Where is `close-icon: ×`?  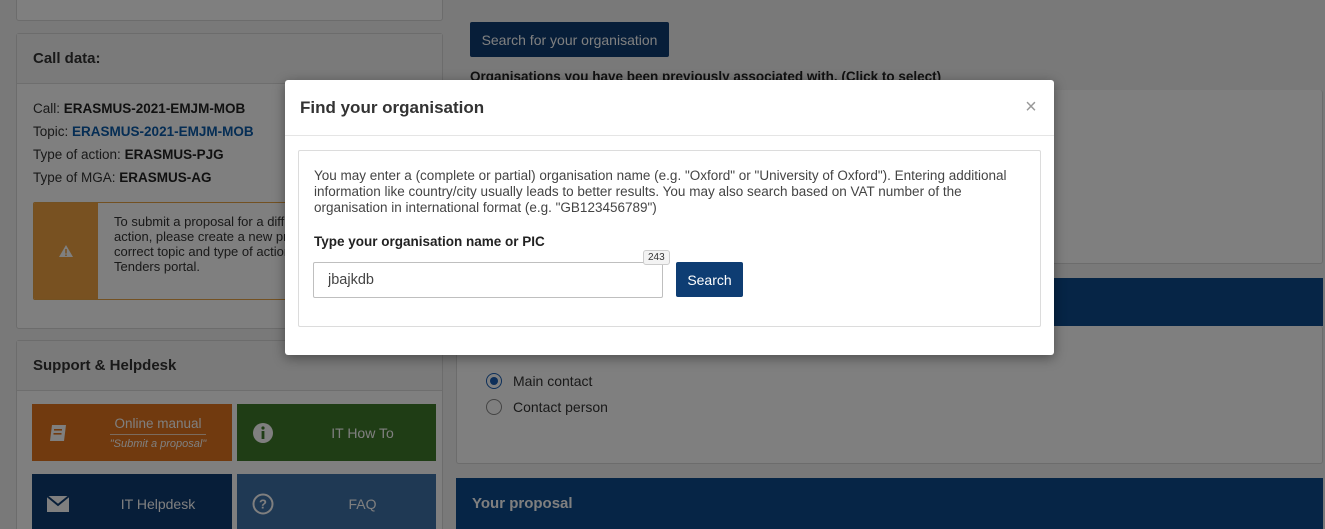
close-icon: × is located at coordinates (1031, 107).